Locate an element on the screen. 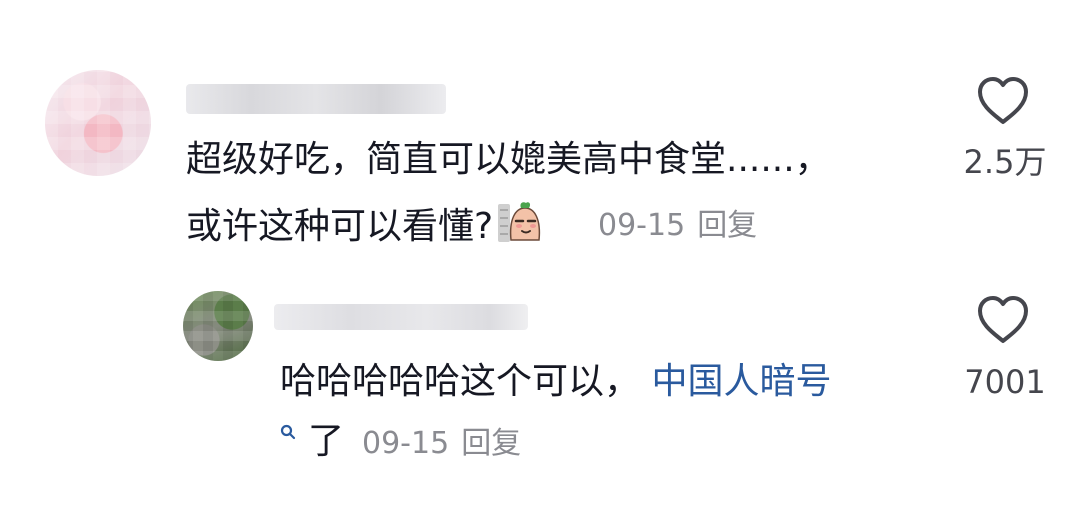 The height and width of the screenshot is (508, 1080). like-count: 2.5万 is located at coordinates (1005, 162).